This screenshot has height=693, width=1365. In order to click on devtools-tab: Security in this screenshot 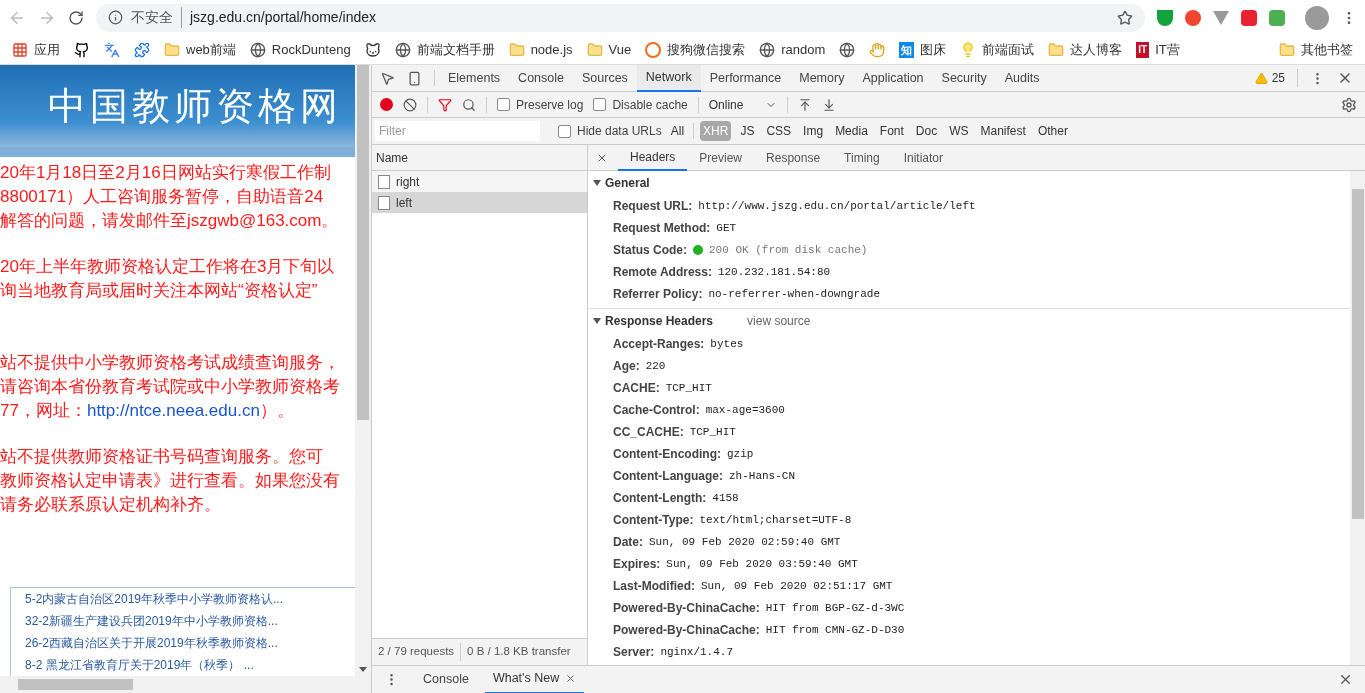, I will do `click(964, 78)`.